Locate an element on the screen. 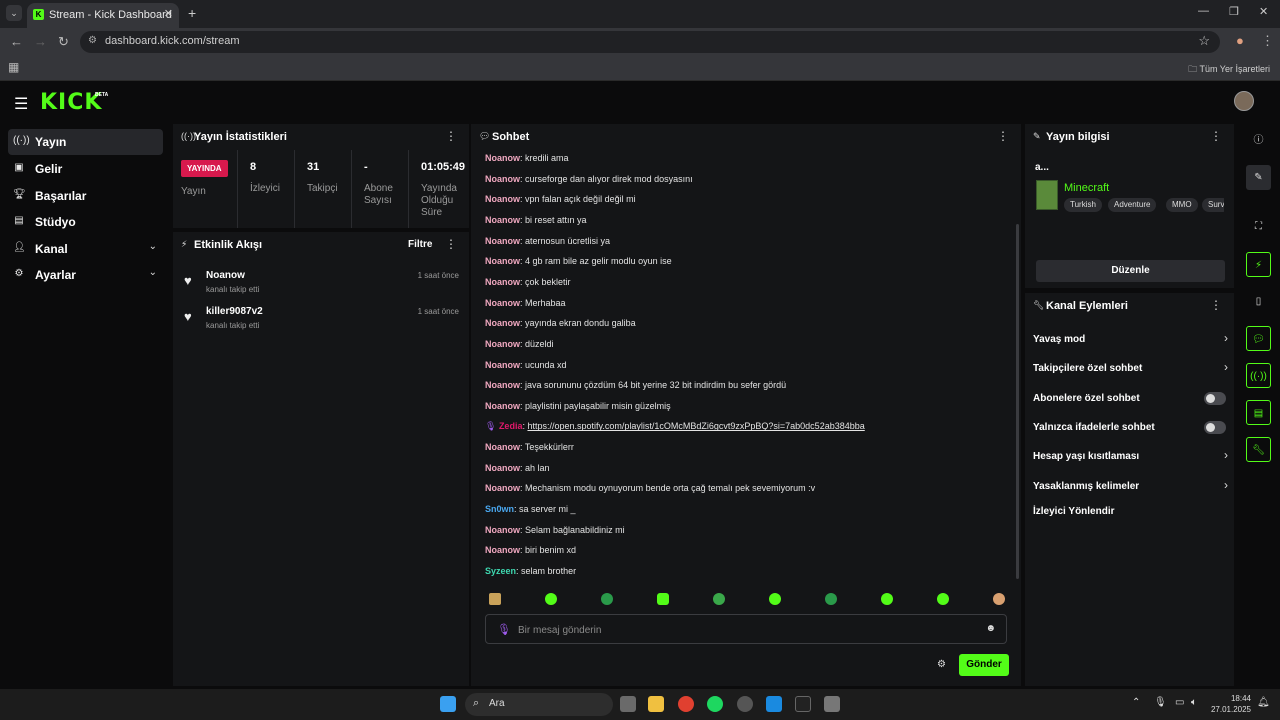 The height and width of the screenshot is (720, 1280). emotes-only-toggle is located at coordinates (1215, 427).